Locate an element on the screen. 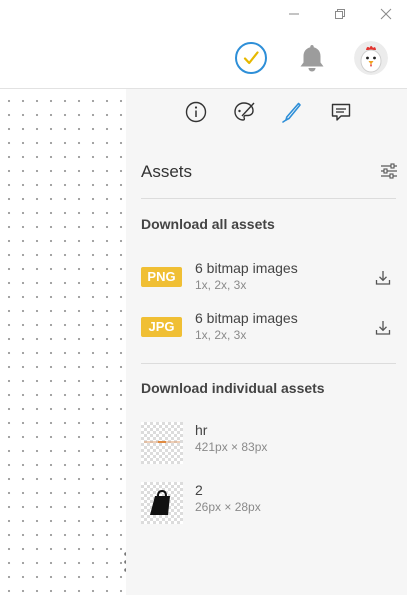  close-icon is located at coordinates (386, 14).